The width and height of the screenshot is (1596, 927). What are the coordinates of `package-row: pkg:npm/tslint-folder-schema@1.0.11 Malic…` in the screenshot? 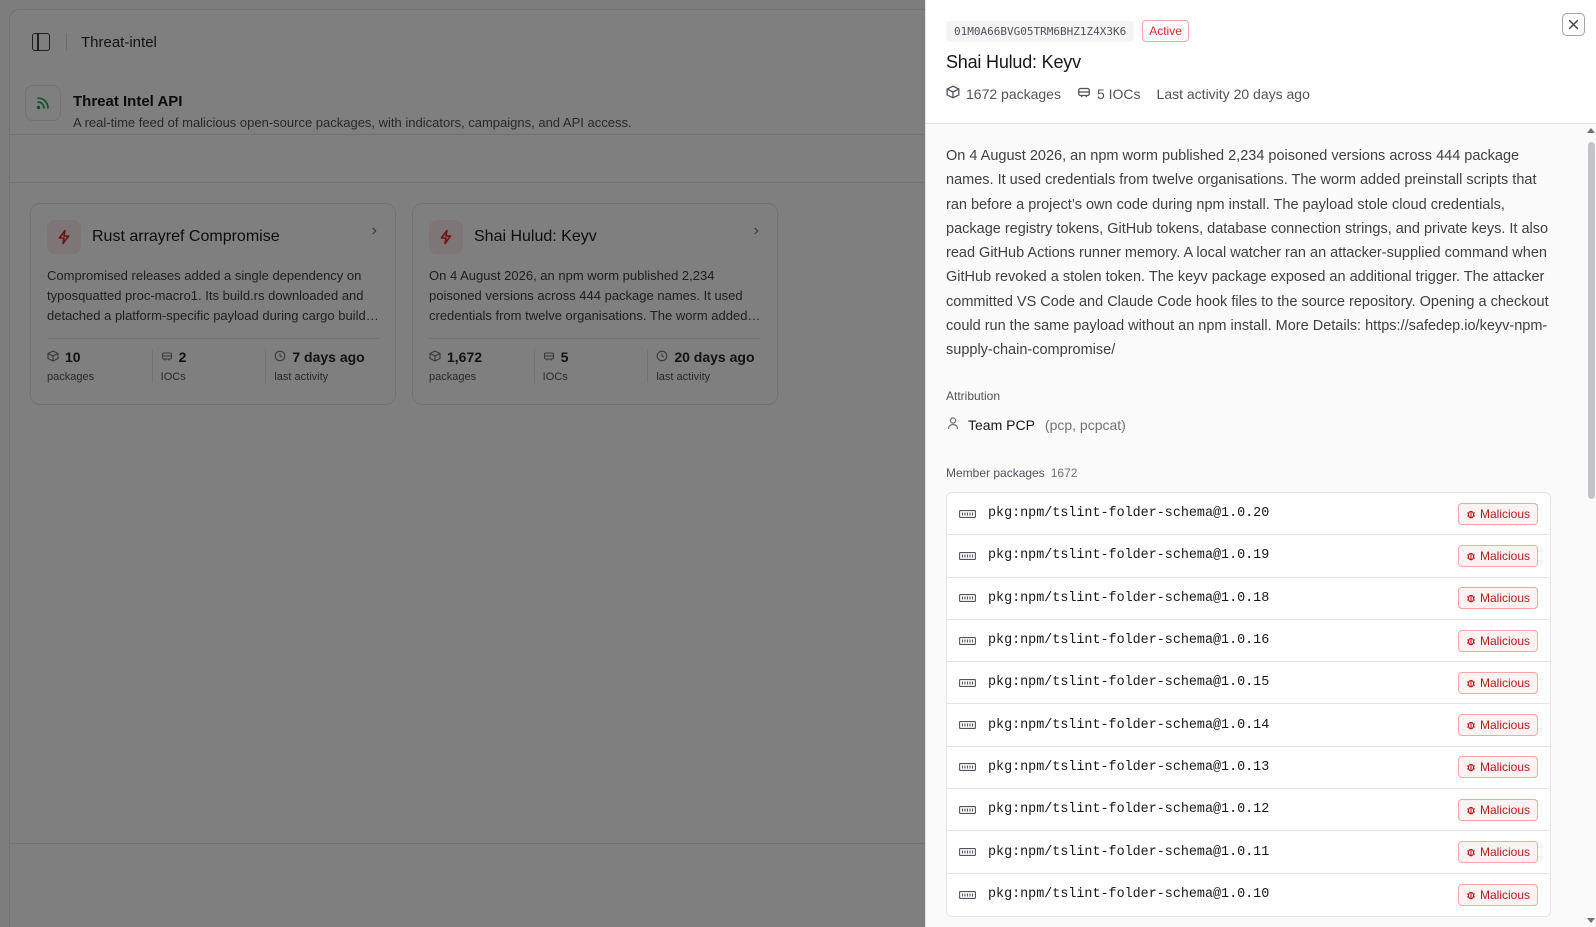 It's located at (1248, 852).